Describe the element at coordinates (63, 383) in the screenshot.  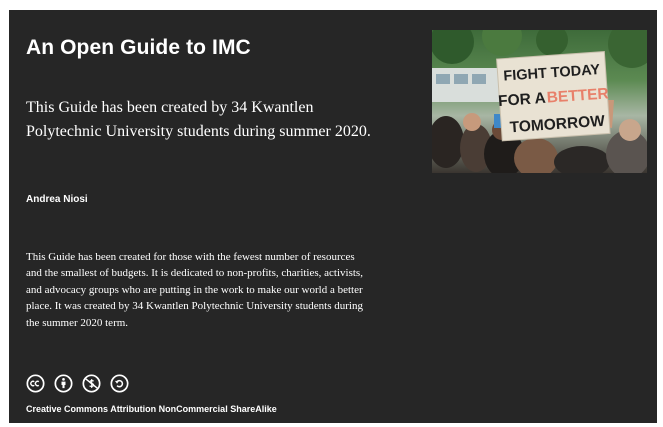
I see `attribution-icon` at that location.